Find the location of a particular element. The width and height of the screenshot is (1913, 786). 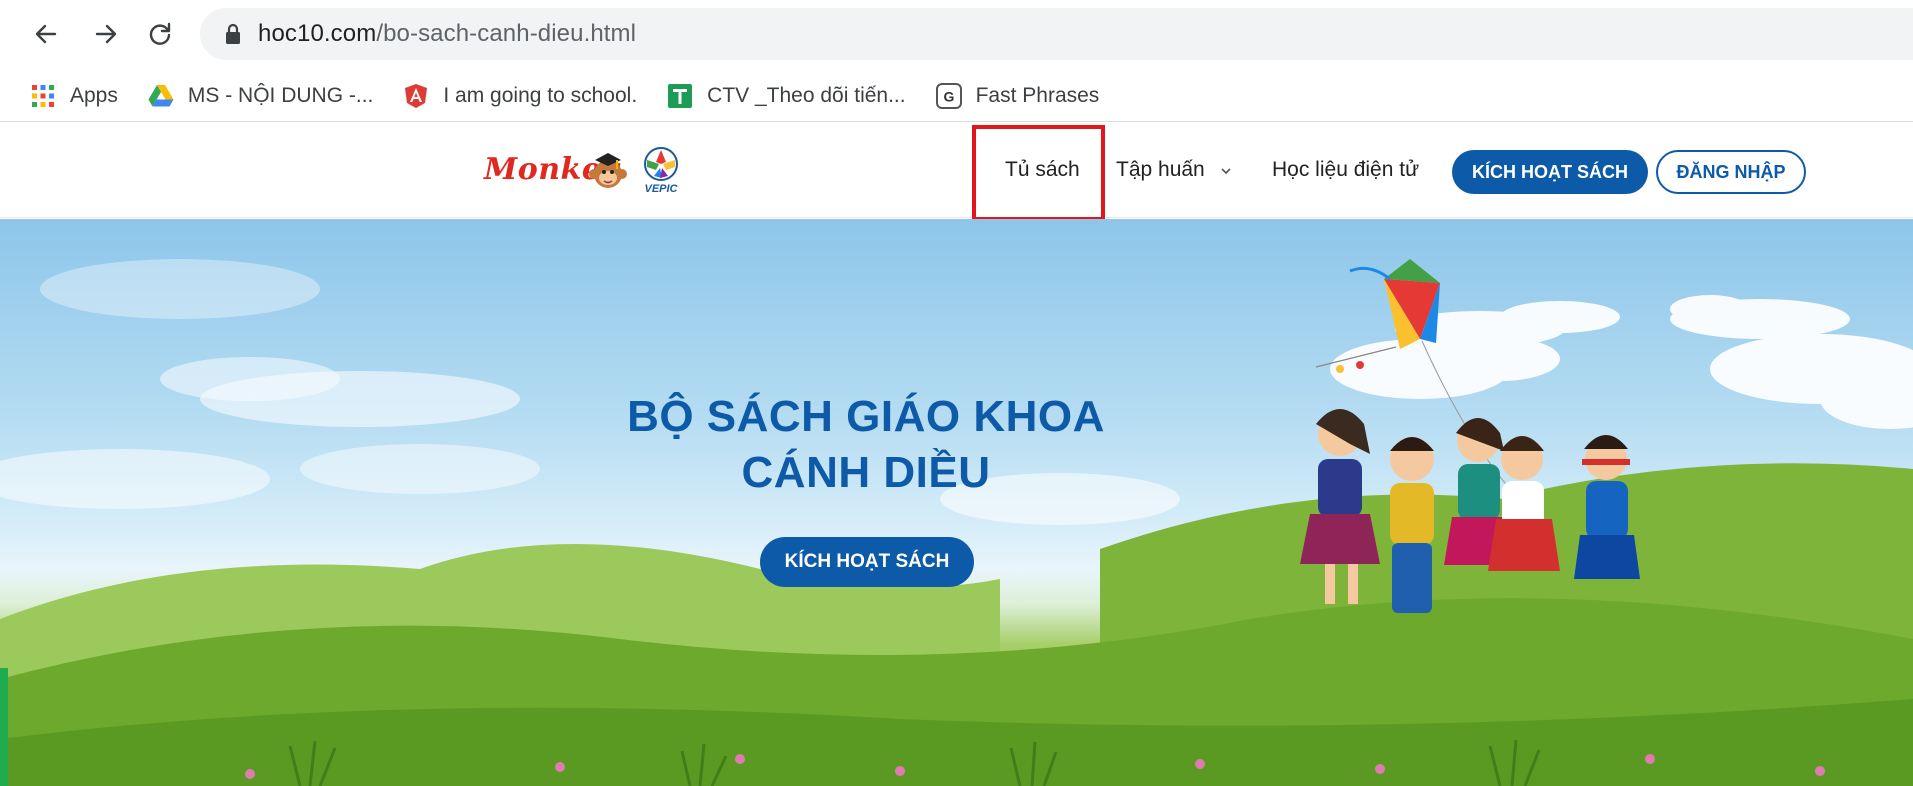

nav-training-label: Tập huấn is located at coordinates (1160, 169).